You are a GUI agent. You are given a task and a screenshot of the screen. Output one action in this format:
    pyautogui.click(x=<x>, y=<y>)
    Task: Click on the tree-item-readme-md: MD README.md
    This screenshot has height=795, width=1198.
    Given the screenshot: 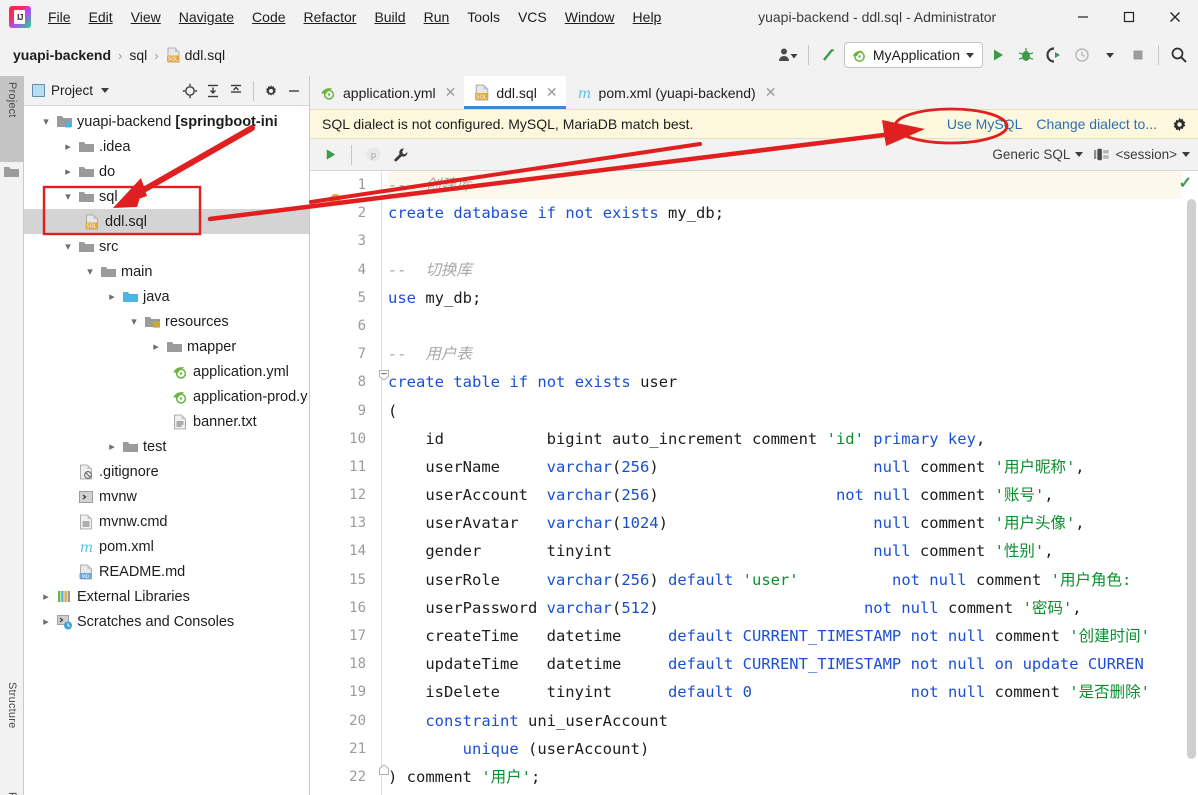 What is the action you would take?
    pyautogui.click(x=166, y=571)
    